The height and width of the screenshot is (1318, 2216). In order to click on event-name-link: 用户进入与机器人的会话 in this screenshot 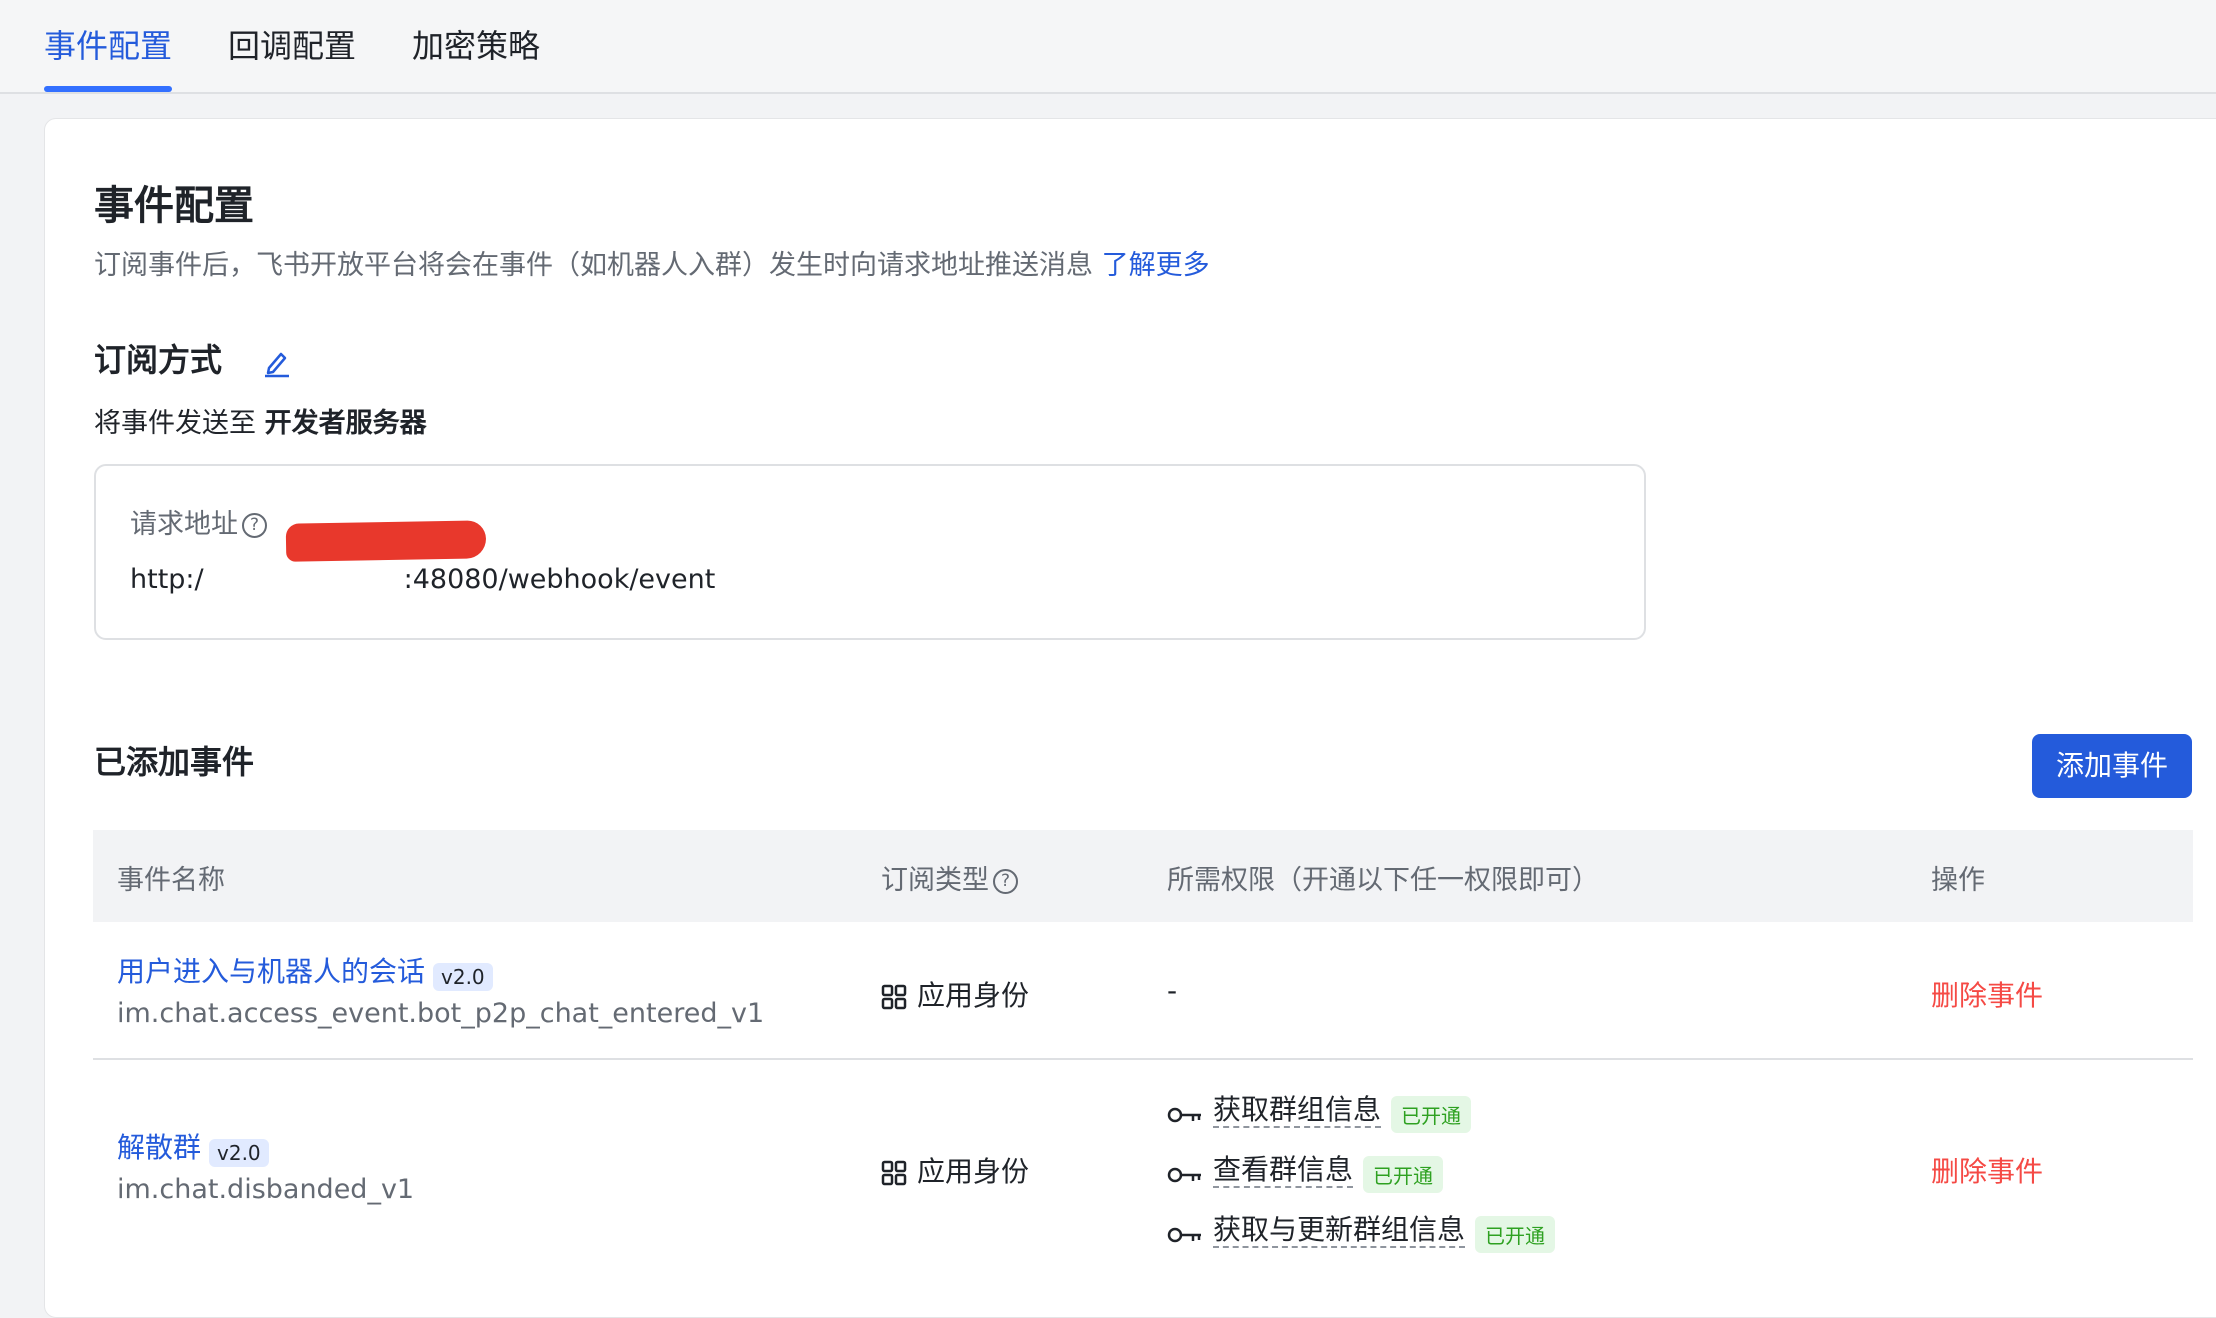, I will do `click(271, 971)`.